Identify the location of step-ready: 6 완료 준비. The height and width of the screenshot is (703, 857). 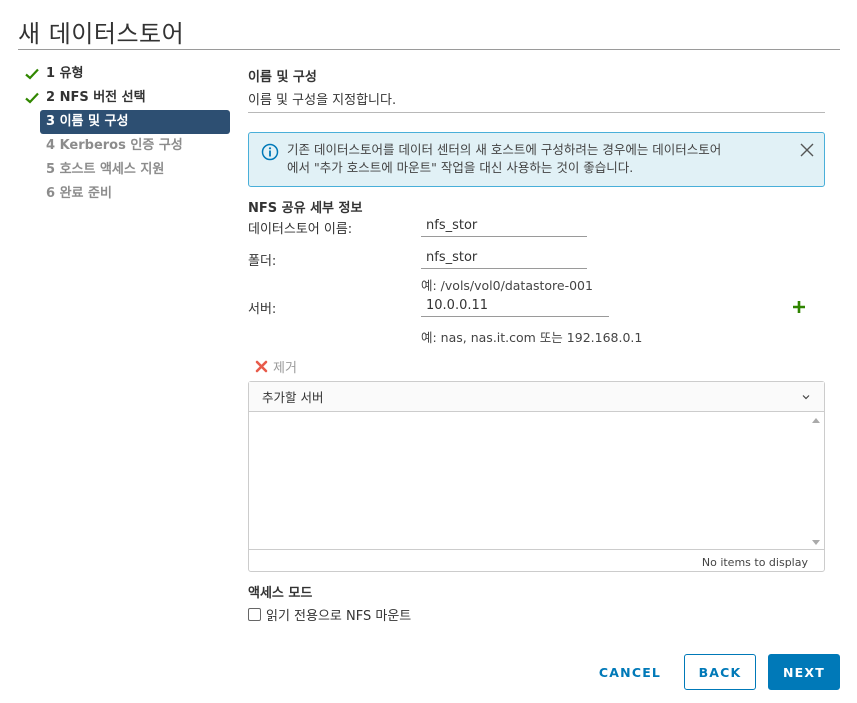
(127, 194).